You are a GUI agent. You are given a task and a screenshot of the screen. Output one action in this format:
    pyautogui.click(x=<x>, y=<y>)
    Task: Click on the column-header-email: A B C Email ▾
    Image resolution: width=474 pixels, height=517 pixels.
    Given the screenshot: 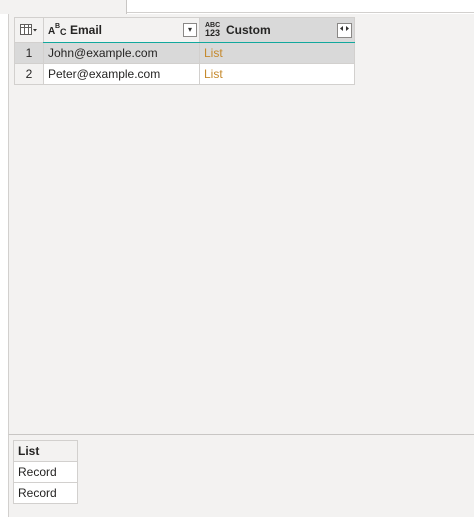 What is the action you would take?
    pyautogui.click(x=121, y=31)
    